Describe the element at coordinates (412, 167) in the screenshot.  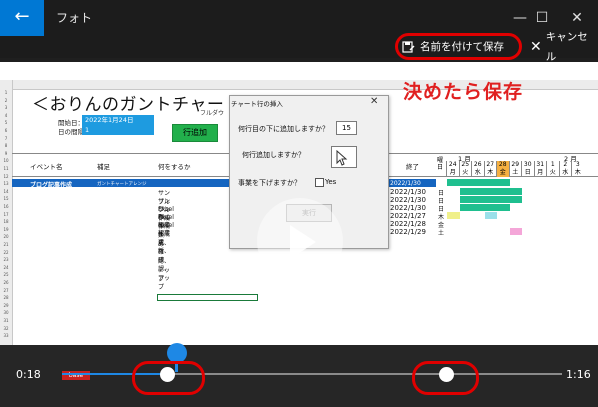
I see `header-end: 終了` at that location.